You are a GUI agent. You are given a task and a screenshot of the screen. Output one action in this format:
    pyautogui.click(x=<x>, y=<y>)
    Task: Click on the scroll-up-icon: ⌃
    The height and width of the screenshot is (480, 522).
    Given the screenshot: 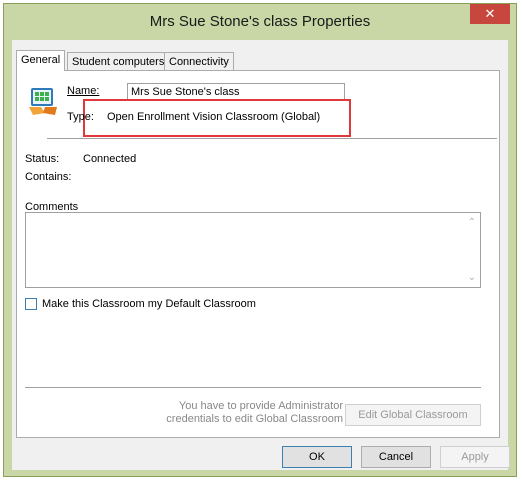 What is the action you would take?
    pyautogui.click(x=472, y=222)
    